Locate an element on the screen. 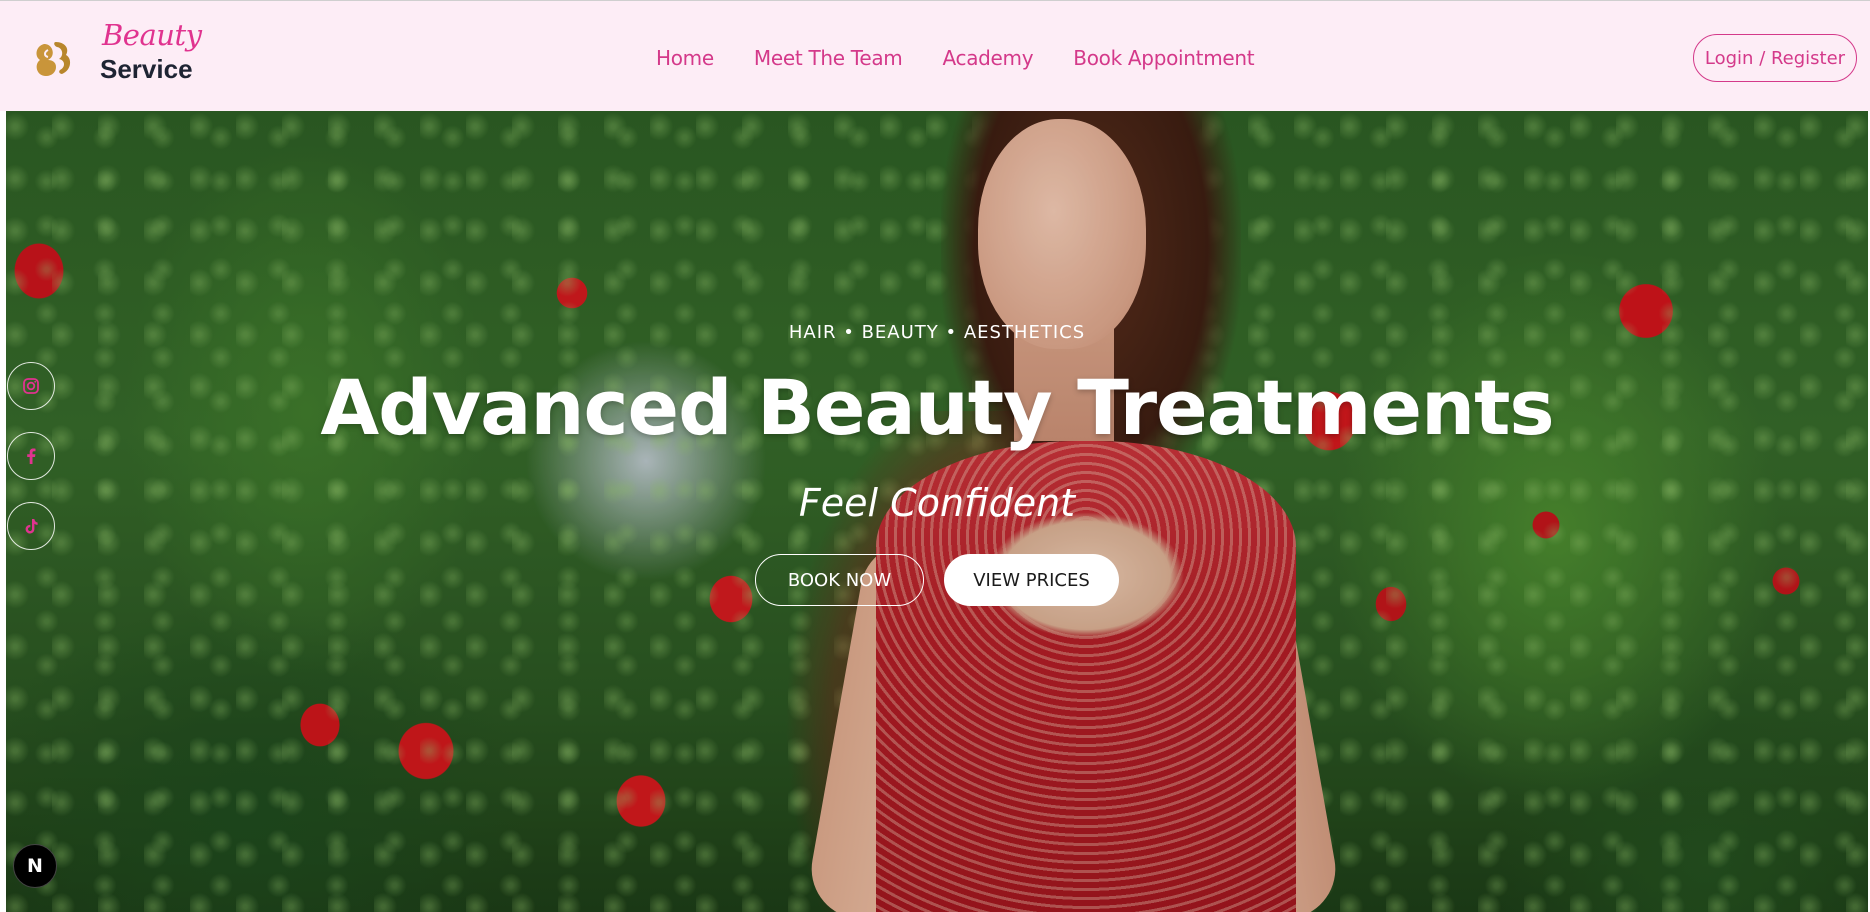 The height and width of the screenshot is (912, 1870). tiktok-icon is located at coordinates (31, 526).